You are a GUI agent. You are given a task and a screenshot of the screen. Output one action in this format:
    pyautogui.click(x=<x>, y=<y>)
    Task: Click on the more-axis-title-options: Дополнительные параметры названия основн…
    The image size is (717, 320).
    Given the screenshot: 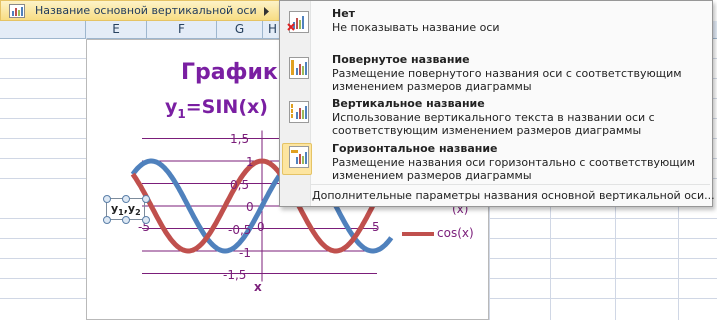 What is the action you would take?
    pyautogui.click(x=498, y=196)
    